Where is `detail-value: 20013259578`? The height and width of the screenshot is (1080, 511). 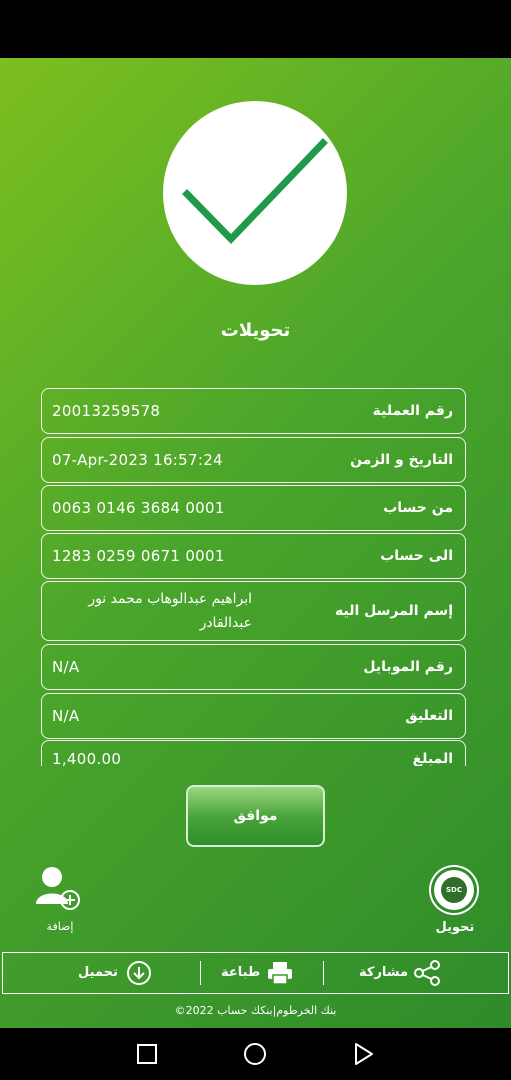 detail-value: 20013259578 is located at coordinates (106, 411).